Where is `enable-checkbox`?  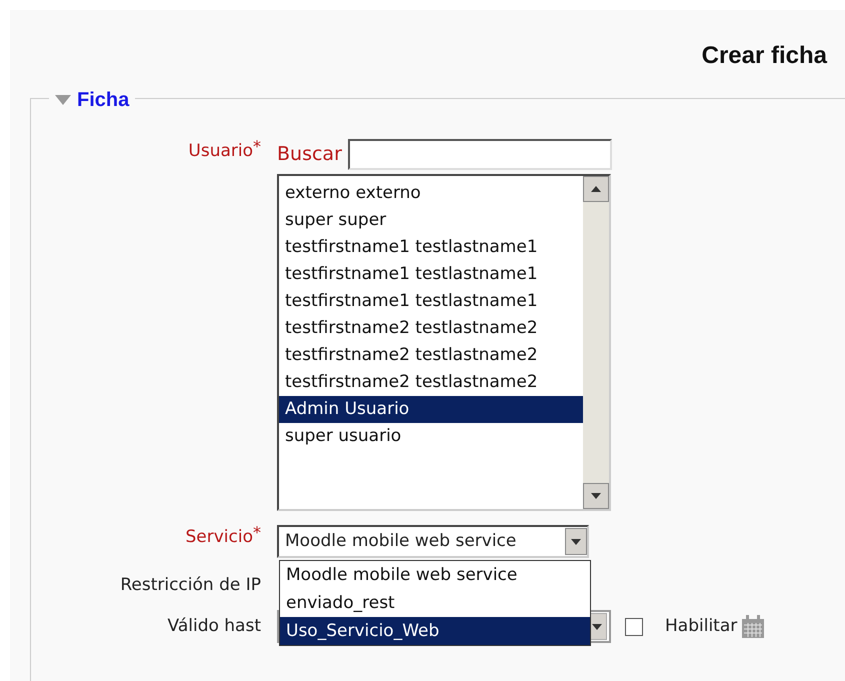 enable-checkbox is located at coordinates (634, 627).